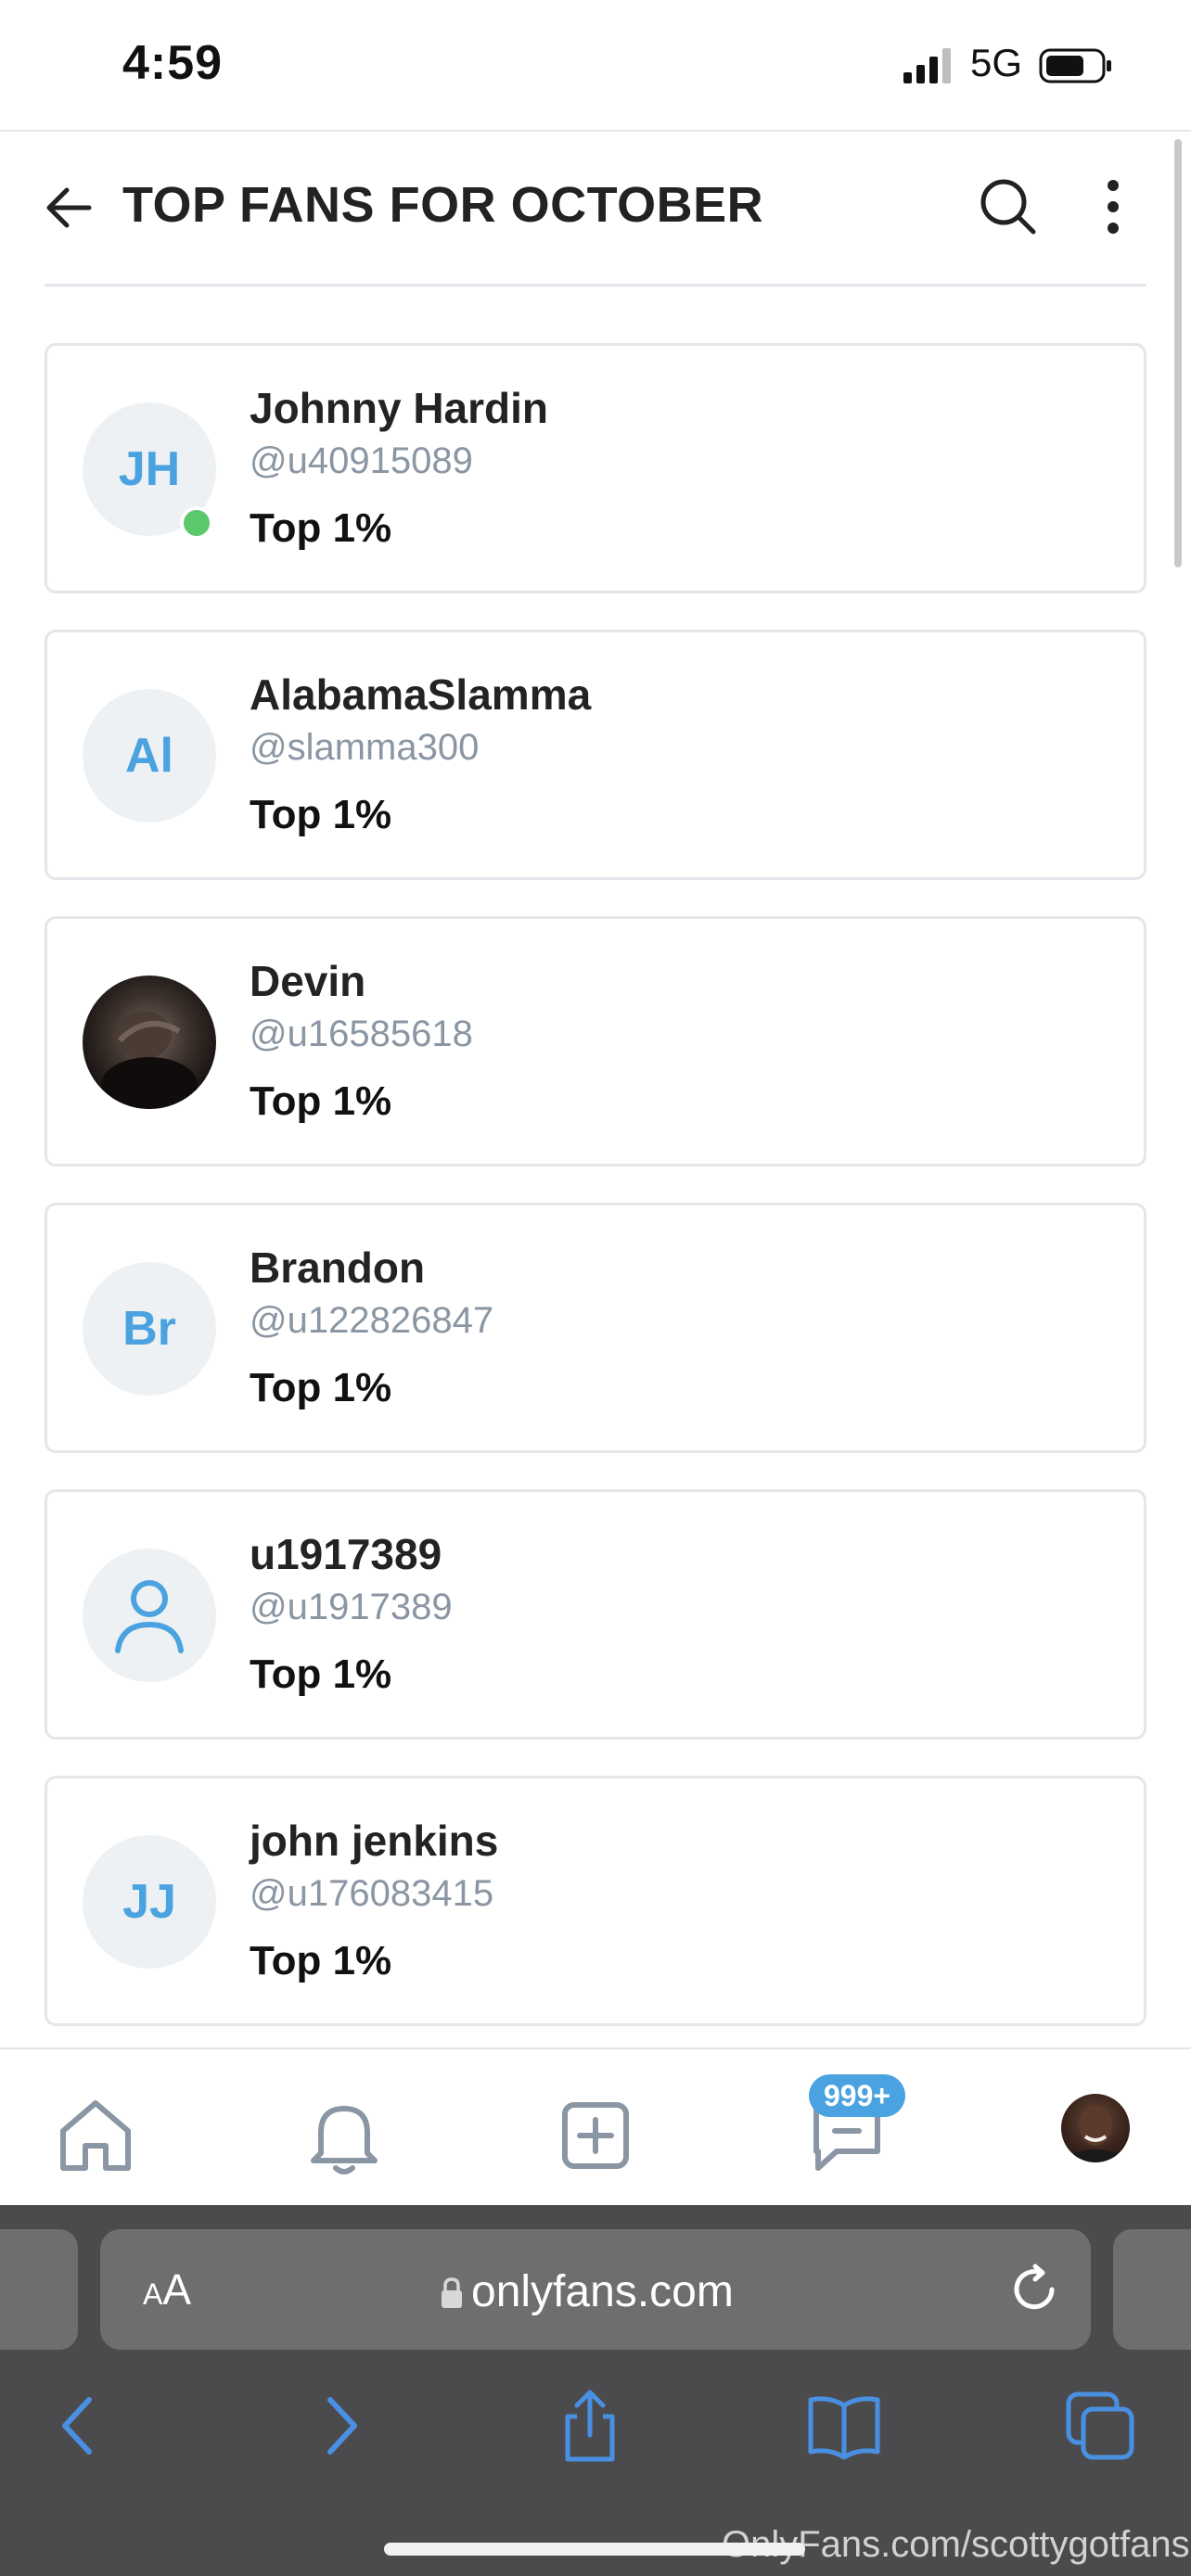 The width and height of the screenshot is (1191, 2576). Describe the element at coordinates (361, 461) in the screenshot. I see `fan-handle: @u40915089` at that location.